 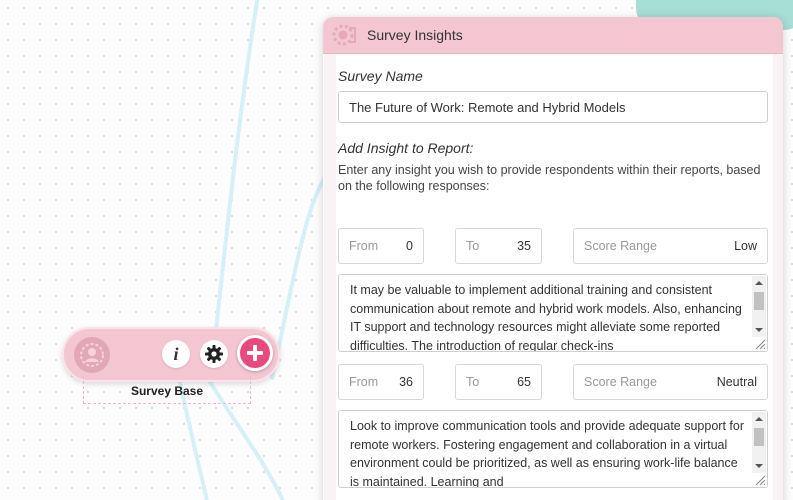 I want to click on node-label: Survey Base, so click(x=167, y=390).